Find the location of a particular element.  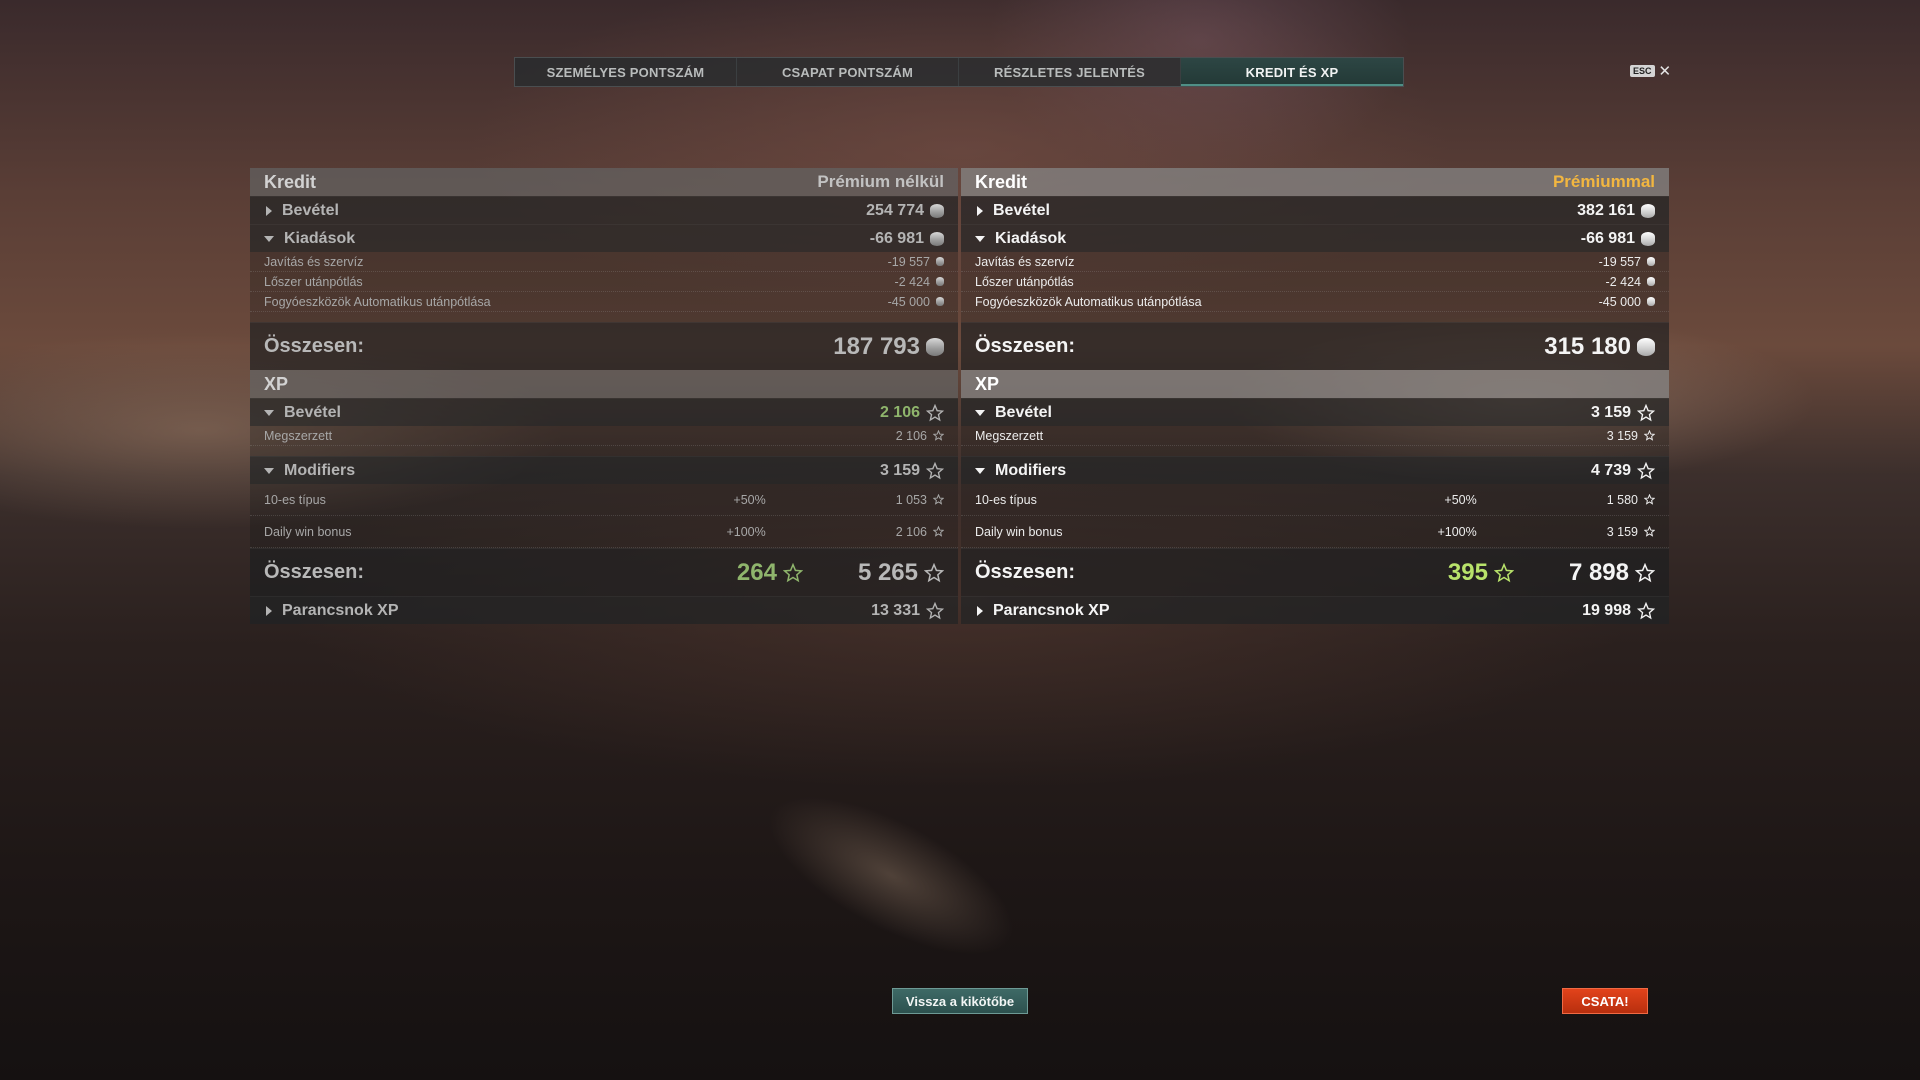

credit-income-row: Bevétel 382 161 is located at coordinates (1315, 210).